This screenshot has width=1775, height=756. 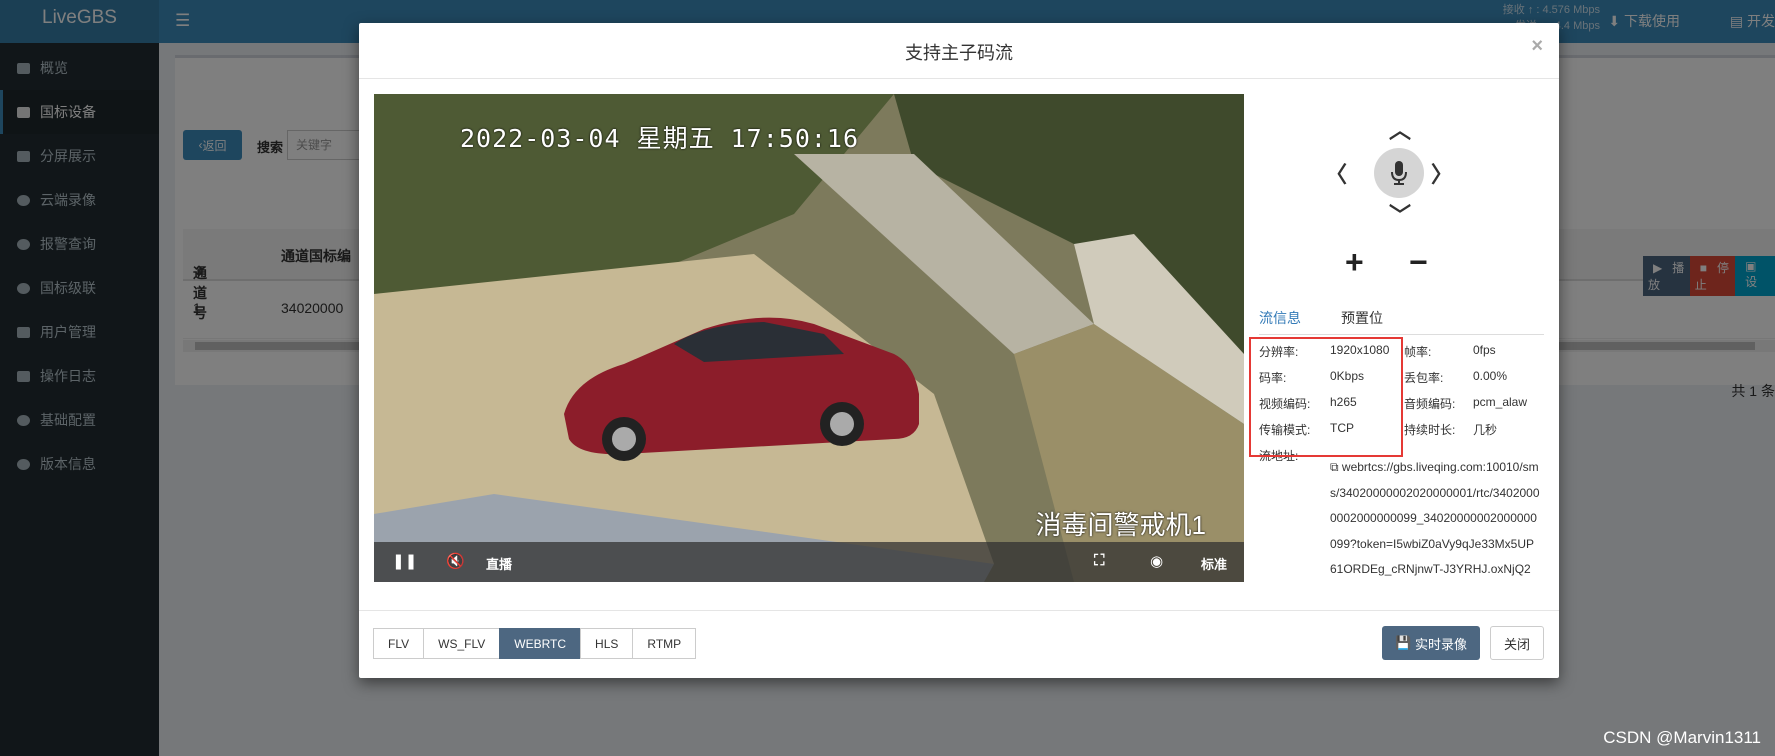 I want to click on format-flv-button: FLV, so click(x=399, y=643).